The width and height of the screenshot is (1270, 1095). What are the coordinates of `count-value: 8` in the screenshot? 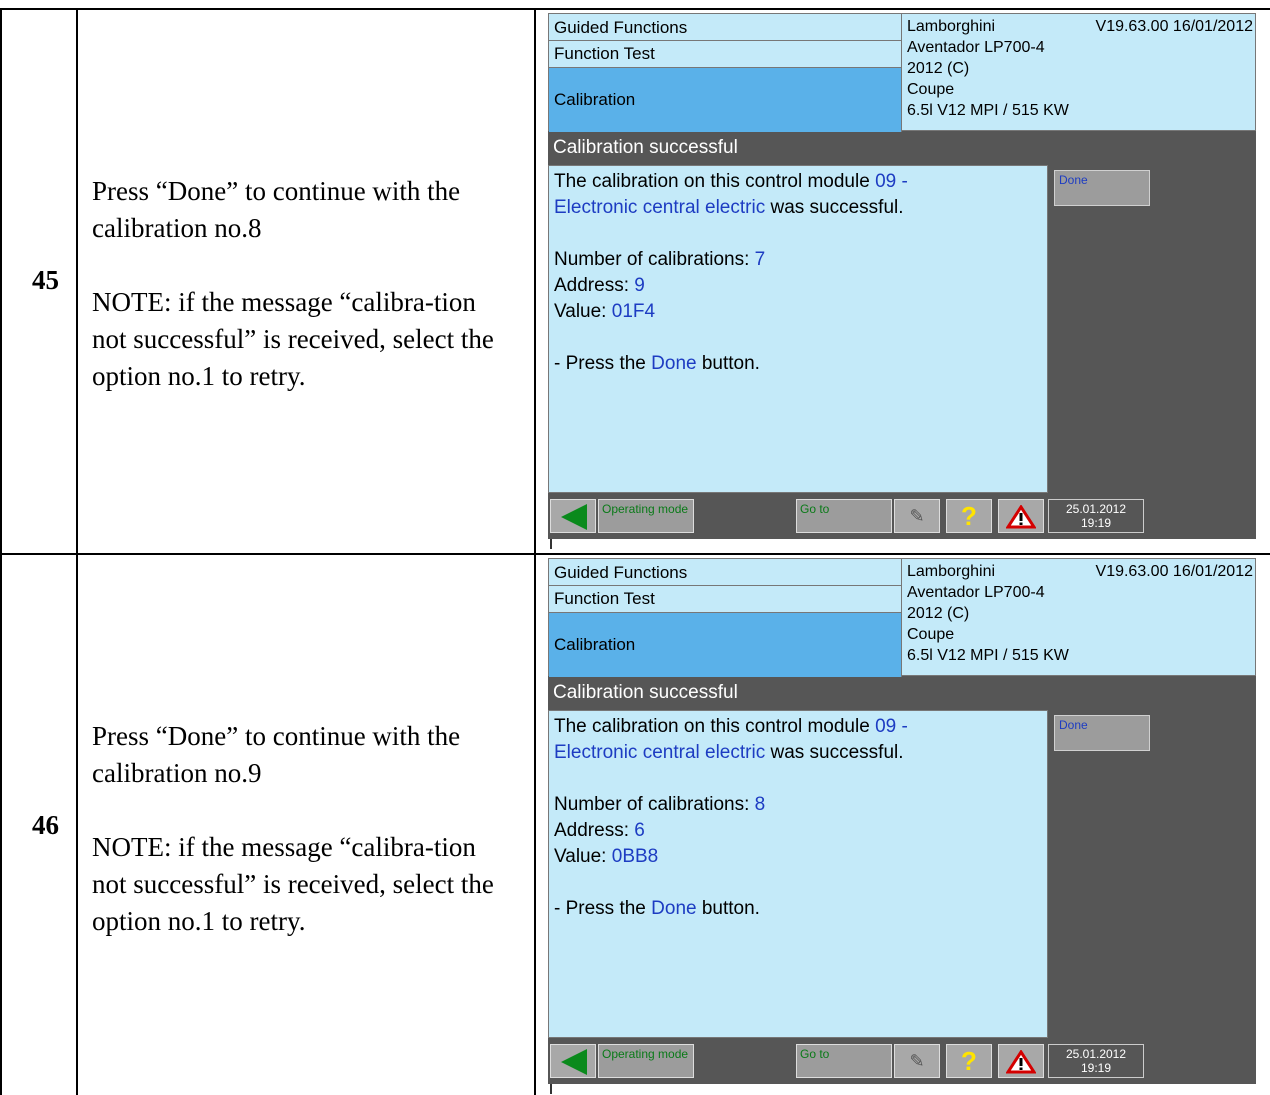 It's located at (760, 804).